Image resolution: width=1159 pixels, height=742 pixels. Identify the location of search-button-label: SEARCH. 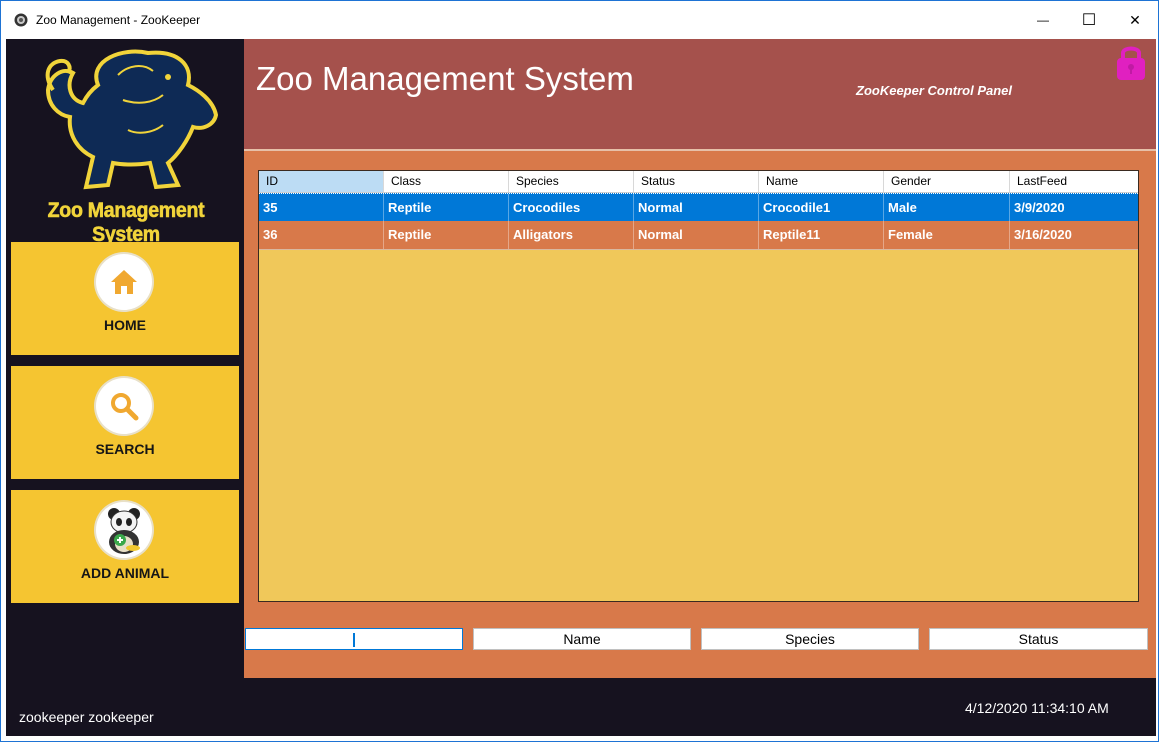
(125, 449).